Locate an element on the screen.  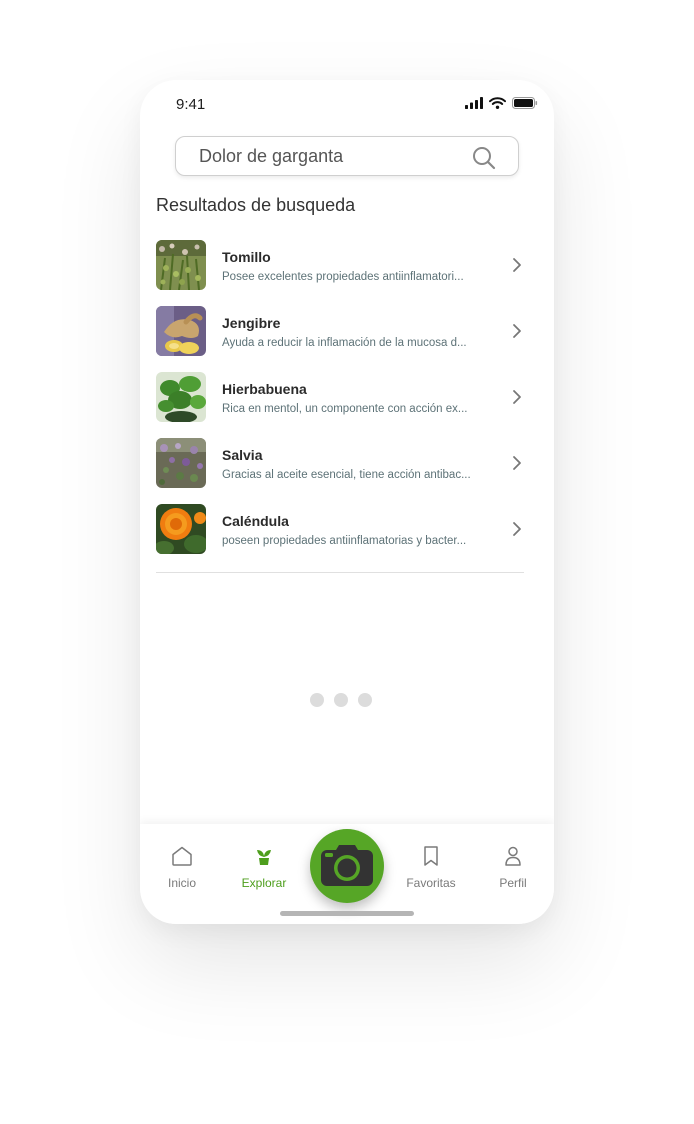
loading-indicator is located at coordinates (341, 700).